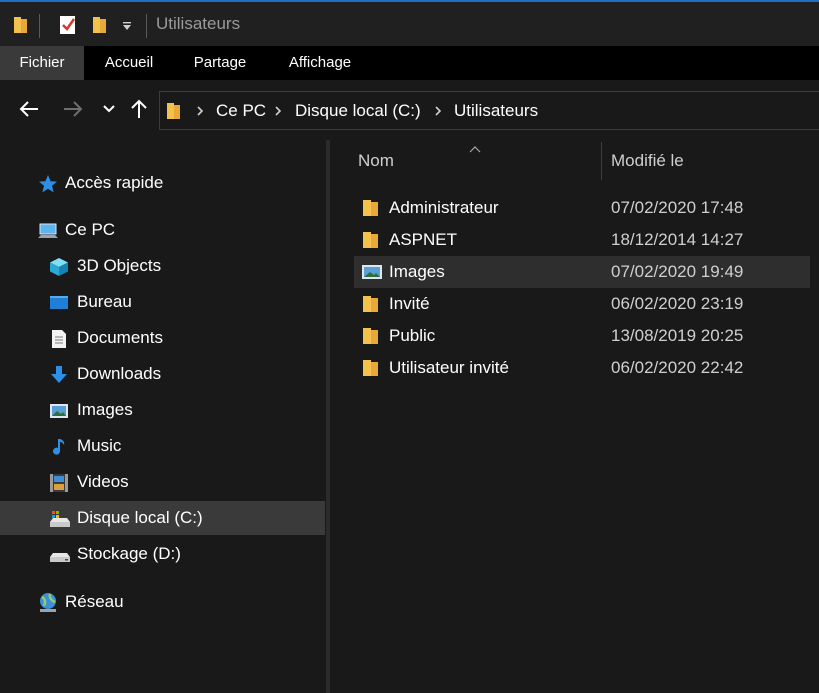 The height and width of the screenshot is (693, 819). Describe the element at coordinates (677, 271) in the screenshot. I see `file-date-modified: 07/02/2020 19:49` at that location.